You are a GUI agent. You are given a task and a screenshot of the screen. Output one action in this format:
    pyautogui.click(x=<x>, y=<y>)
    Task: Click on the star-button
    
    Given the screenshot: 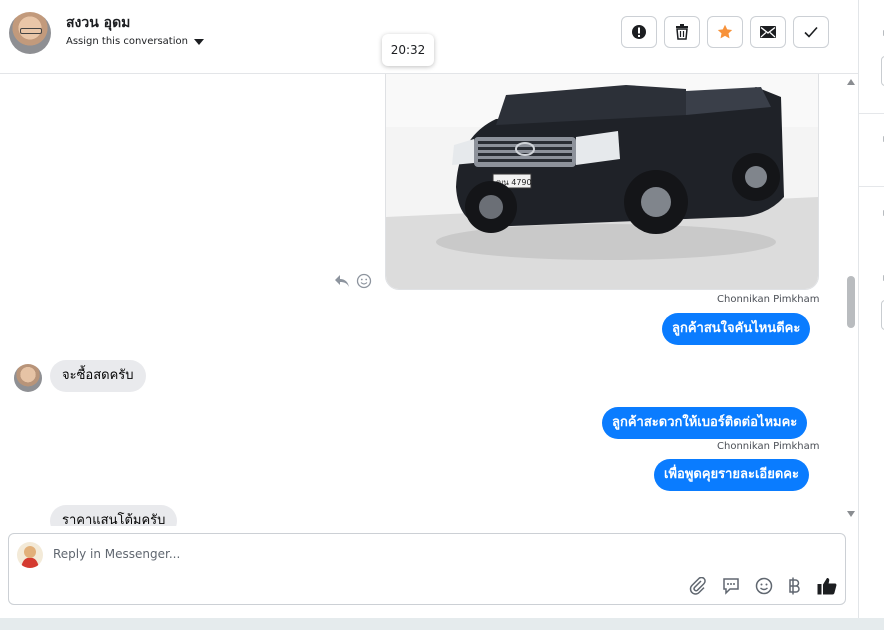 What is the action you would take?
    pyautogui.click(x=725, y=32)
    